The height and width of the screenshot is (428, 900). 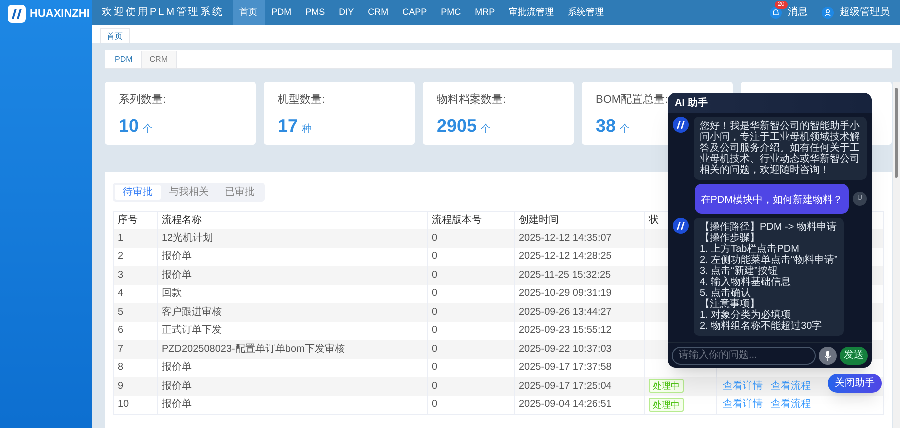 I want to click on stat-label: 物料档案数量:, so click(x=471, y=100).